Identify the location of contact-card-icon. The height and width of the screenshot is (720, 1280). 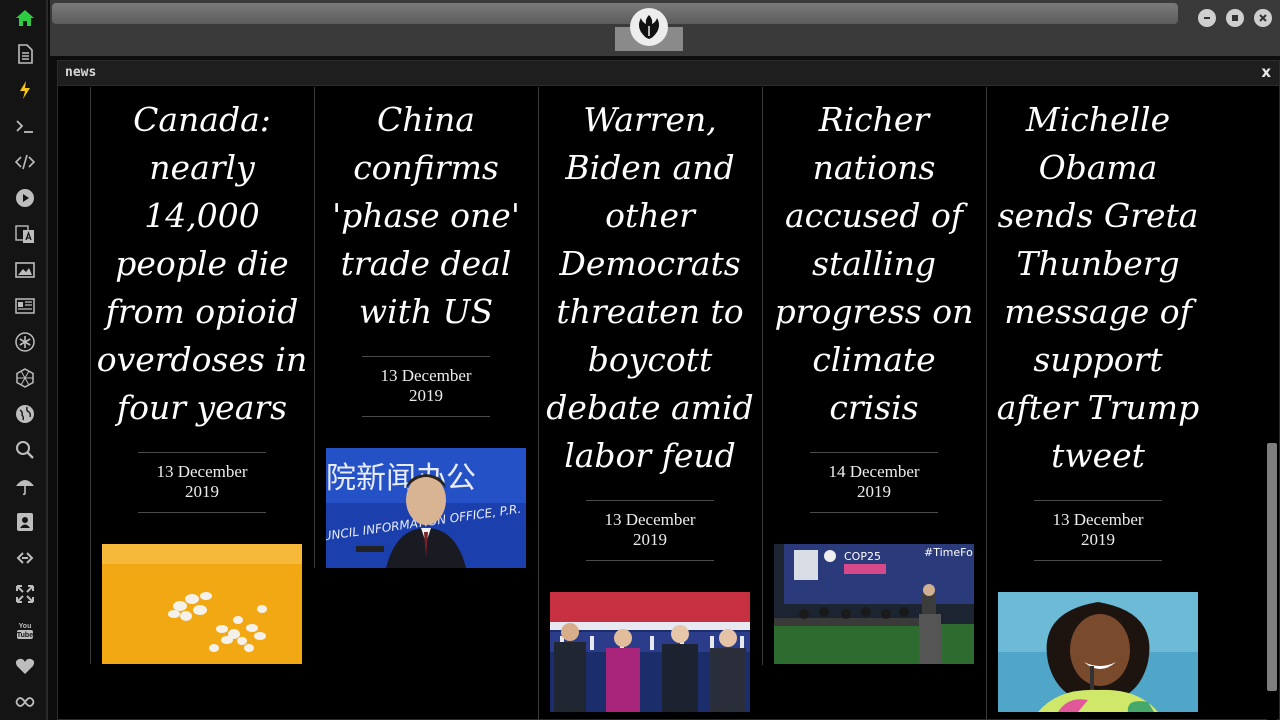
(25, 522).